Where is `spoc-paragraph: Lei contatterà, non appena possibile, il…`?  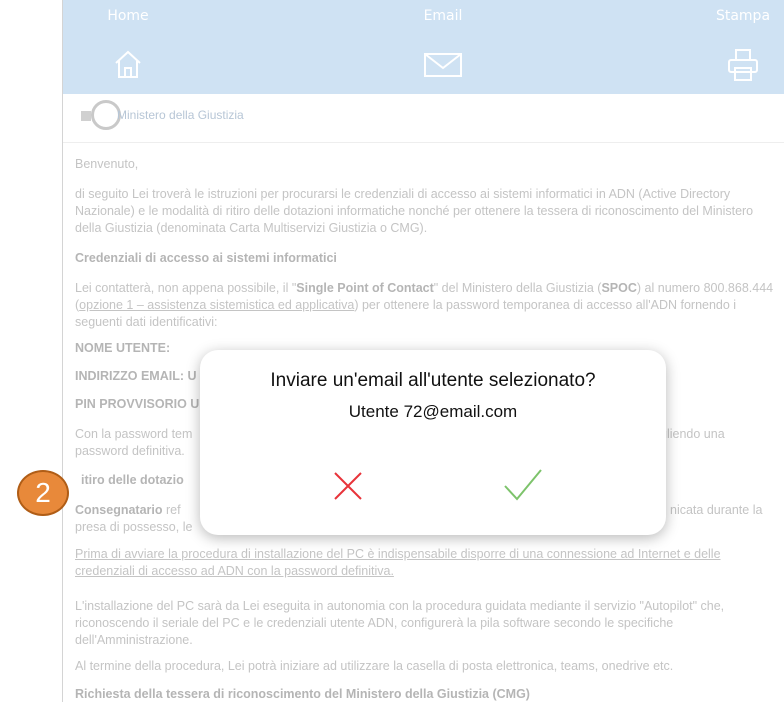
spoc-paragraph: Lei contatterà, non appena possibile, il… is located at coordinates (425, 305).